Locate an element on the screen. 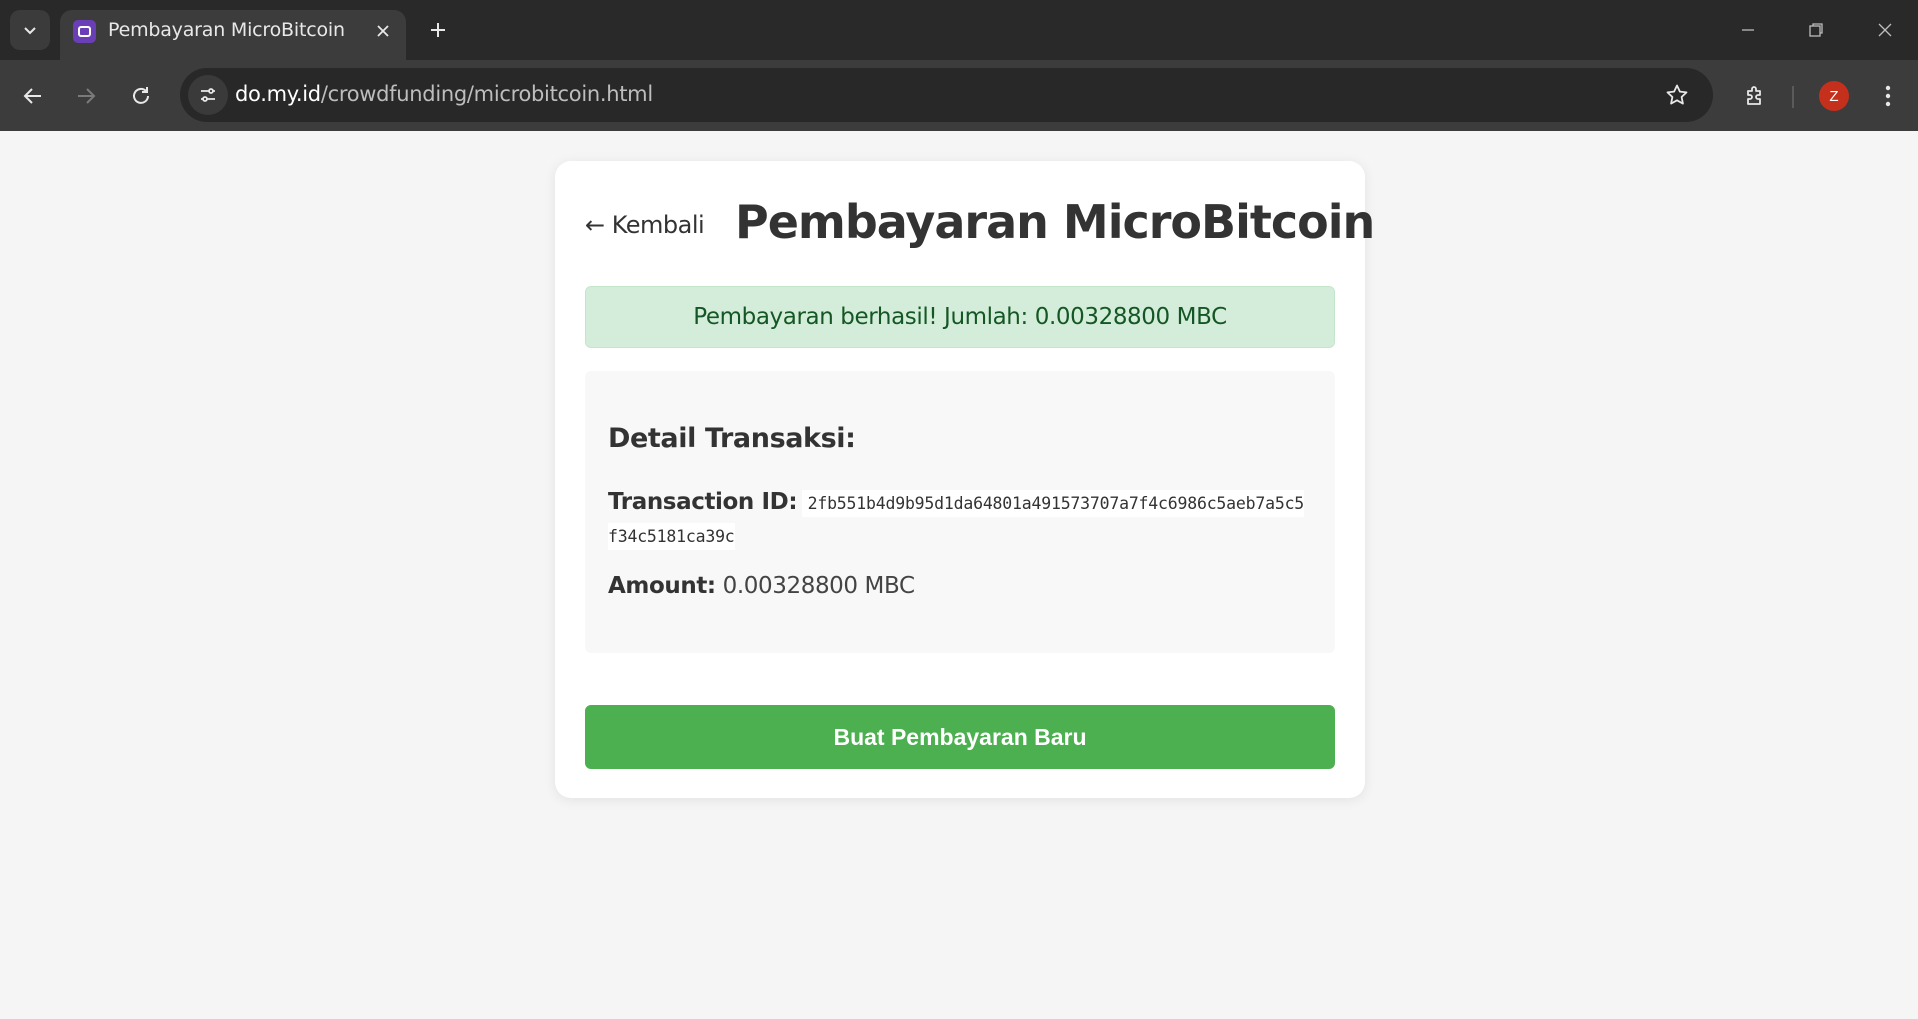  site-info-button is located at coordinates (208, 95).